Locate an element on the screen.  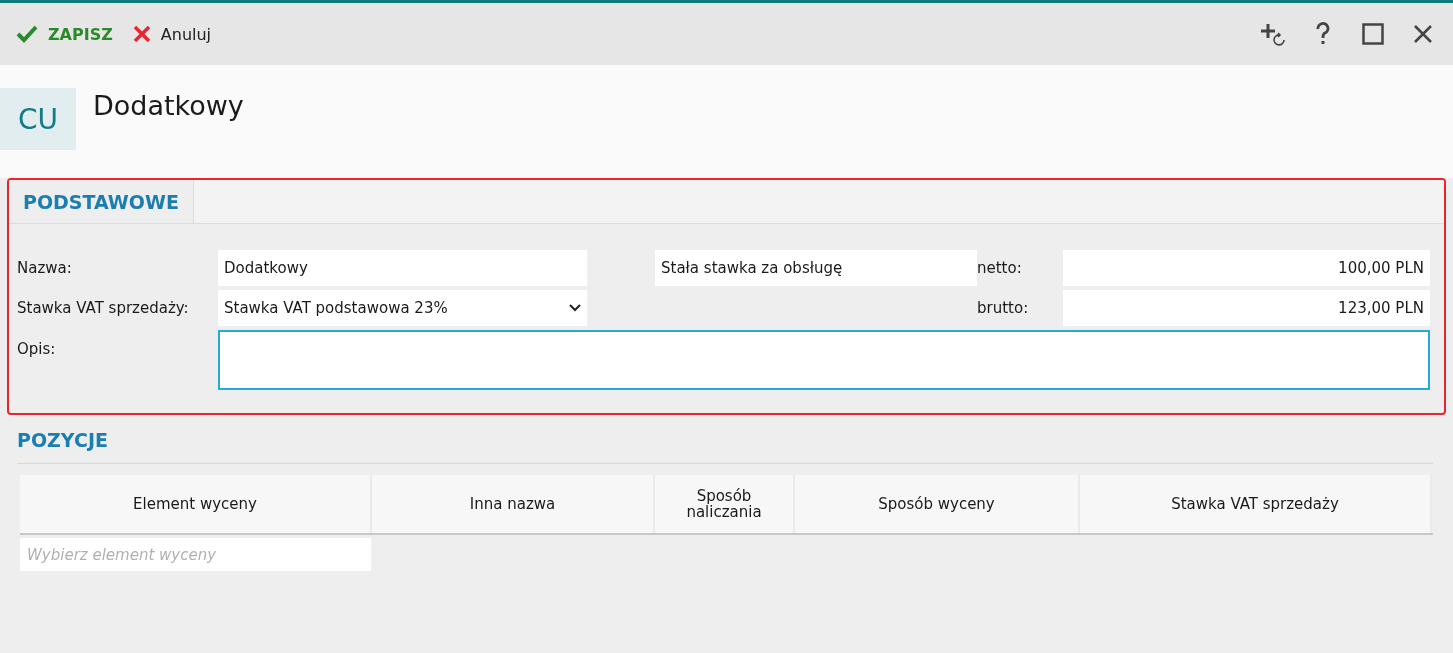
record-title: Dodatkowy is located at coordinates (168, 105).